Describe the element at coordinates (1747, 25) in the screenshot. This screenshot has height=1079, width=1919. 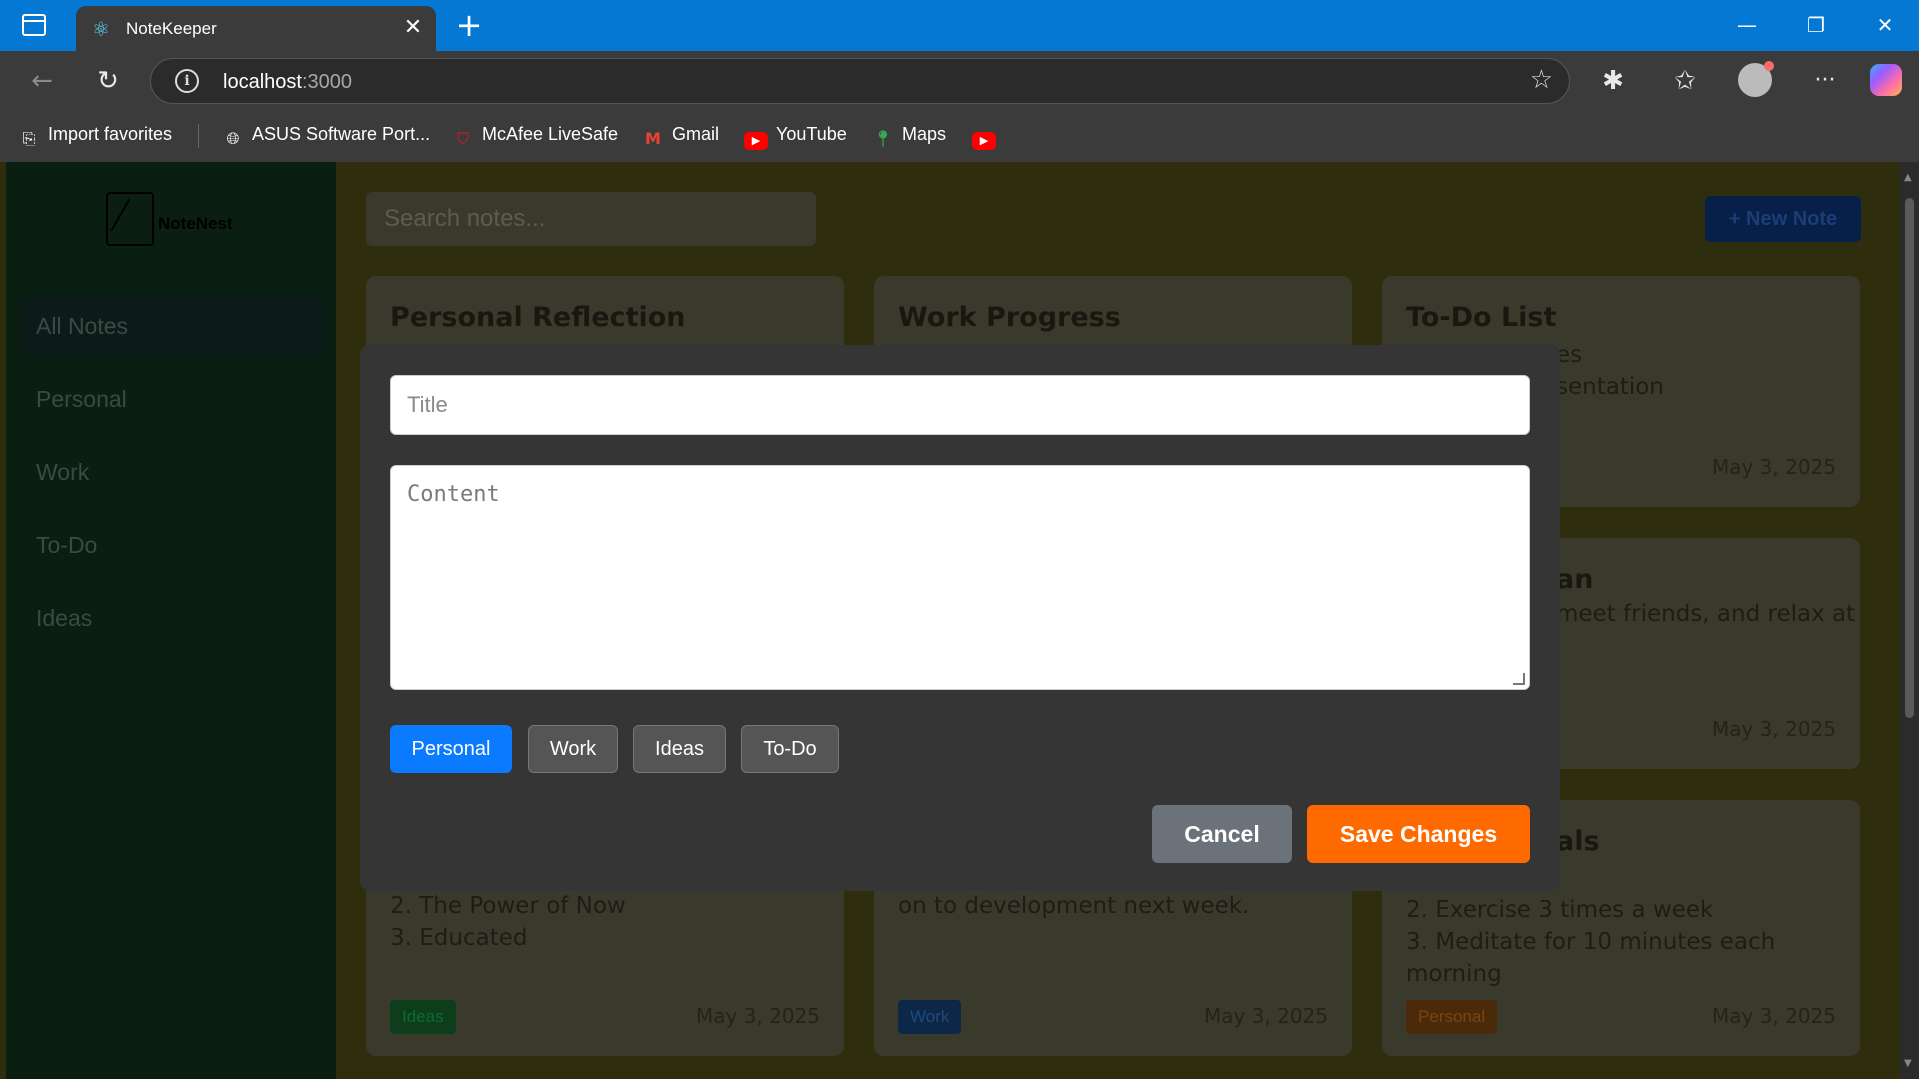
I see `minimize-button: —` at that location.